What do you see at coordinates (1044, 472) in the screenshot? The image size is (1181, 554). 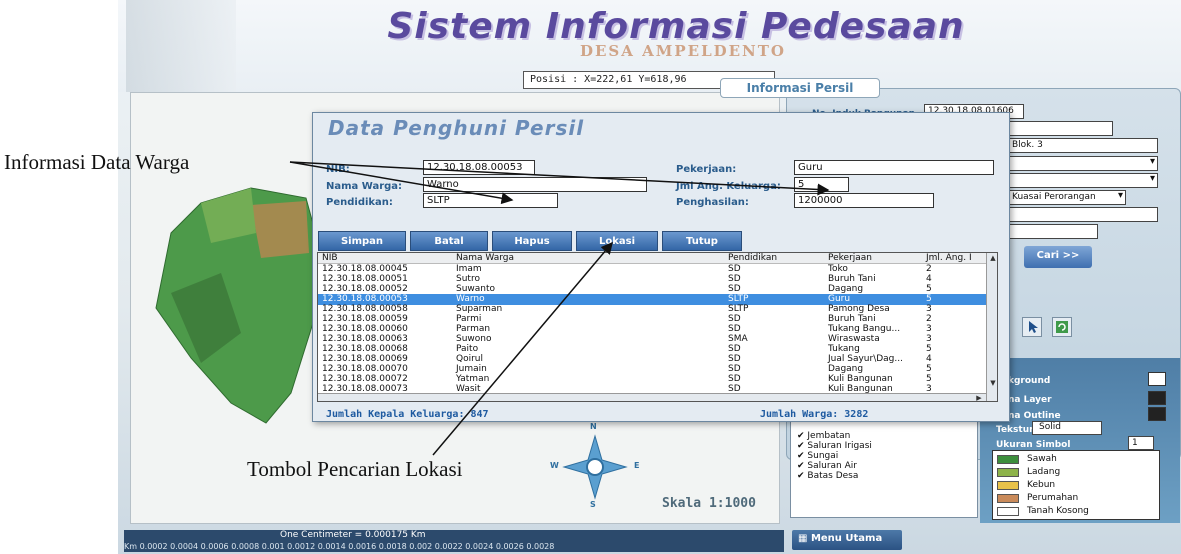 I see `symbol-label: Ladang` at bounding box center [1044, 472].